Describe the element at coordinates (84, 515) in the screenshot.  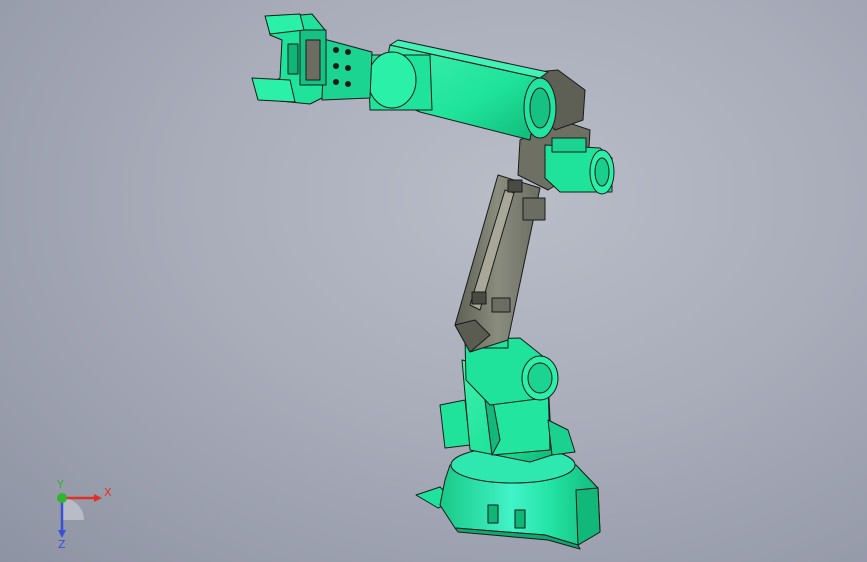
I see `axis-triad: X Y Z` at that location.